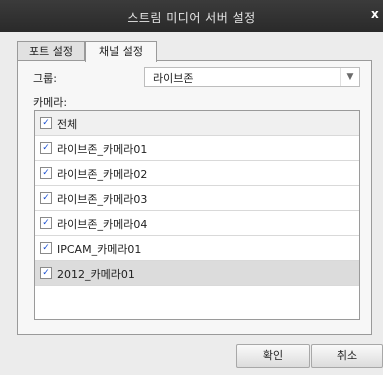 The width and height of the screenshot is (383, 375). I want to click on tab-channel-settings: 채널 설정, so click(121, 51).